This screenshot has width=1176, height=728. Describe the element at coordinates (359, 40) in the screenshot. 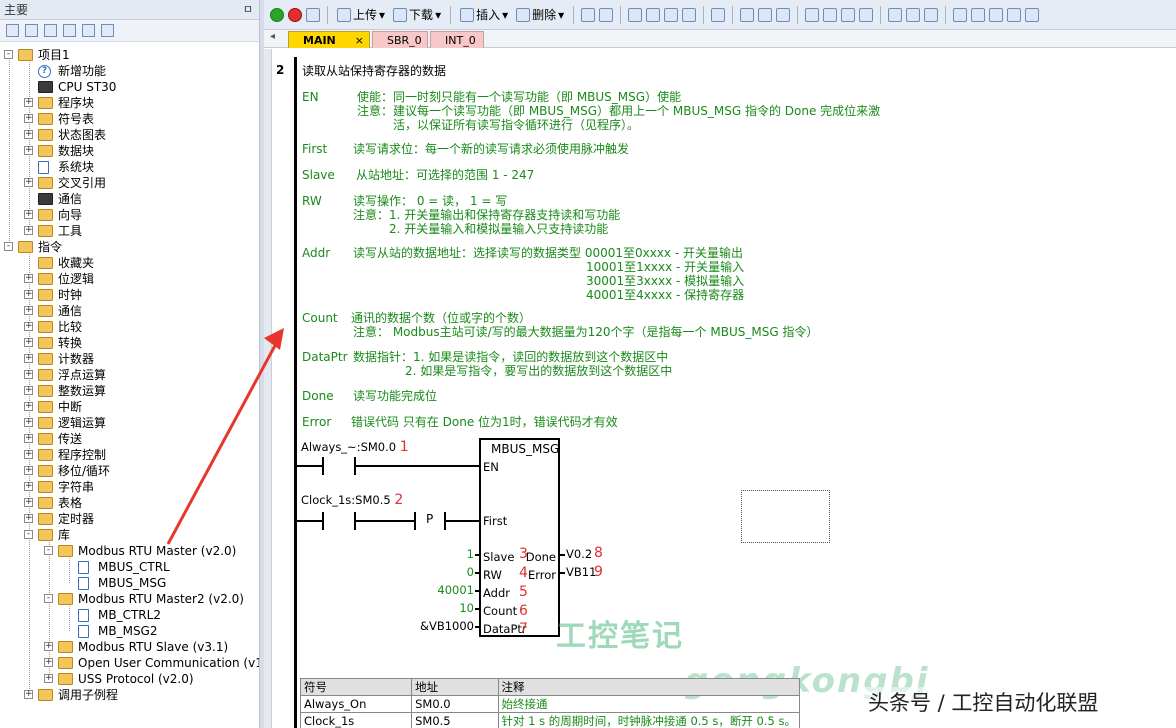

I see `close-icon: ×` at that location.